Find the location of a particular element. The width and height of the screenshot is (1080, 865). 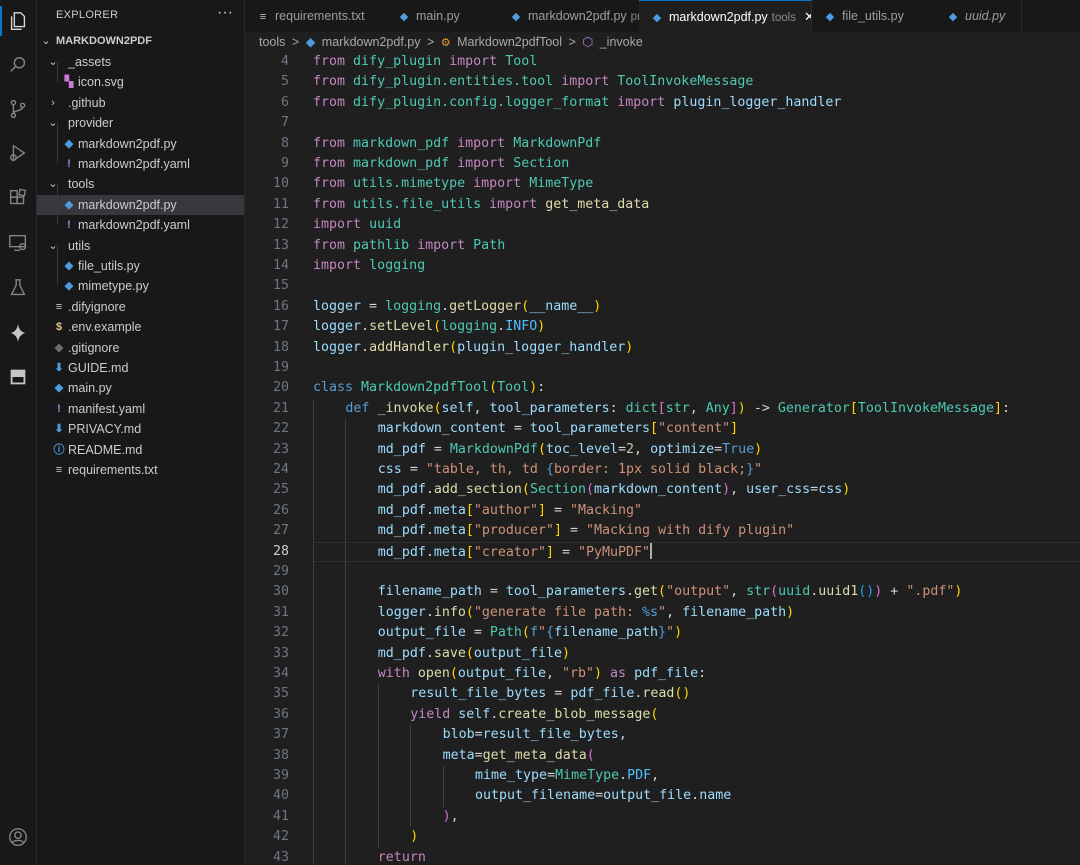

search-icon is located at coordinates (18, 65).